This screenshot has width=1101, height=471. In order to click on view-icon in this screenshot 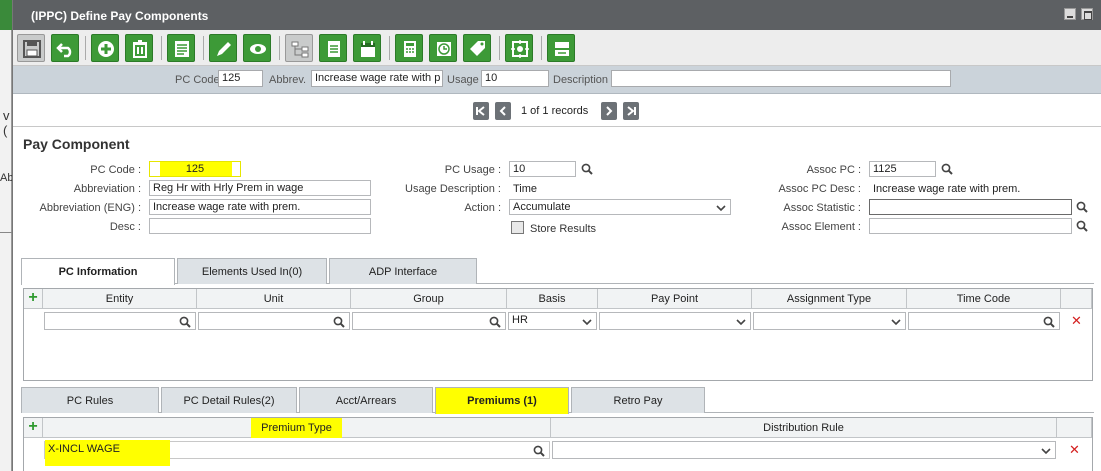, I will do `click(257, 48)`.